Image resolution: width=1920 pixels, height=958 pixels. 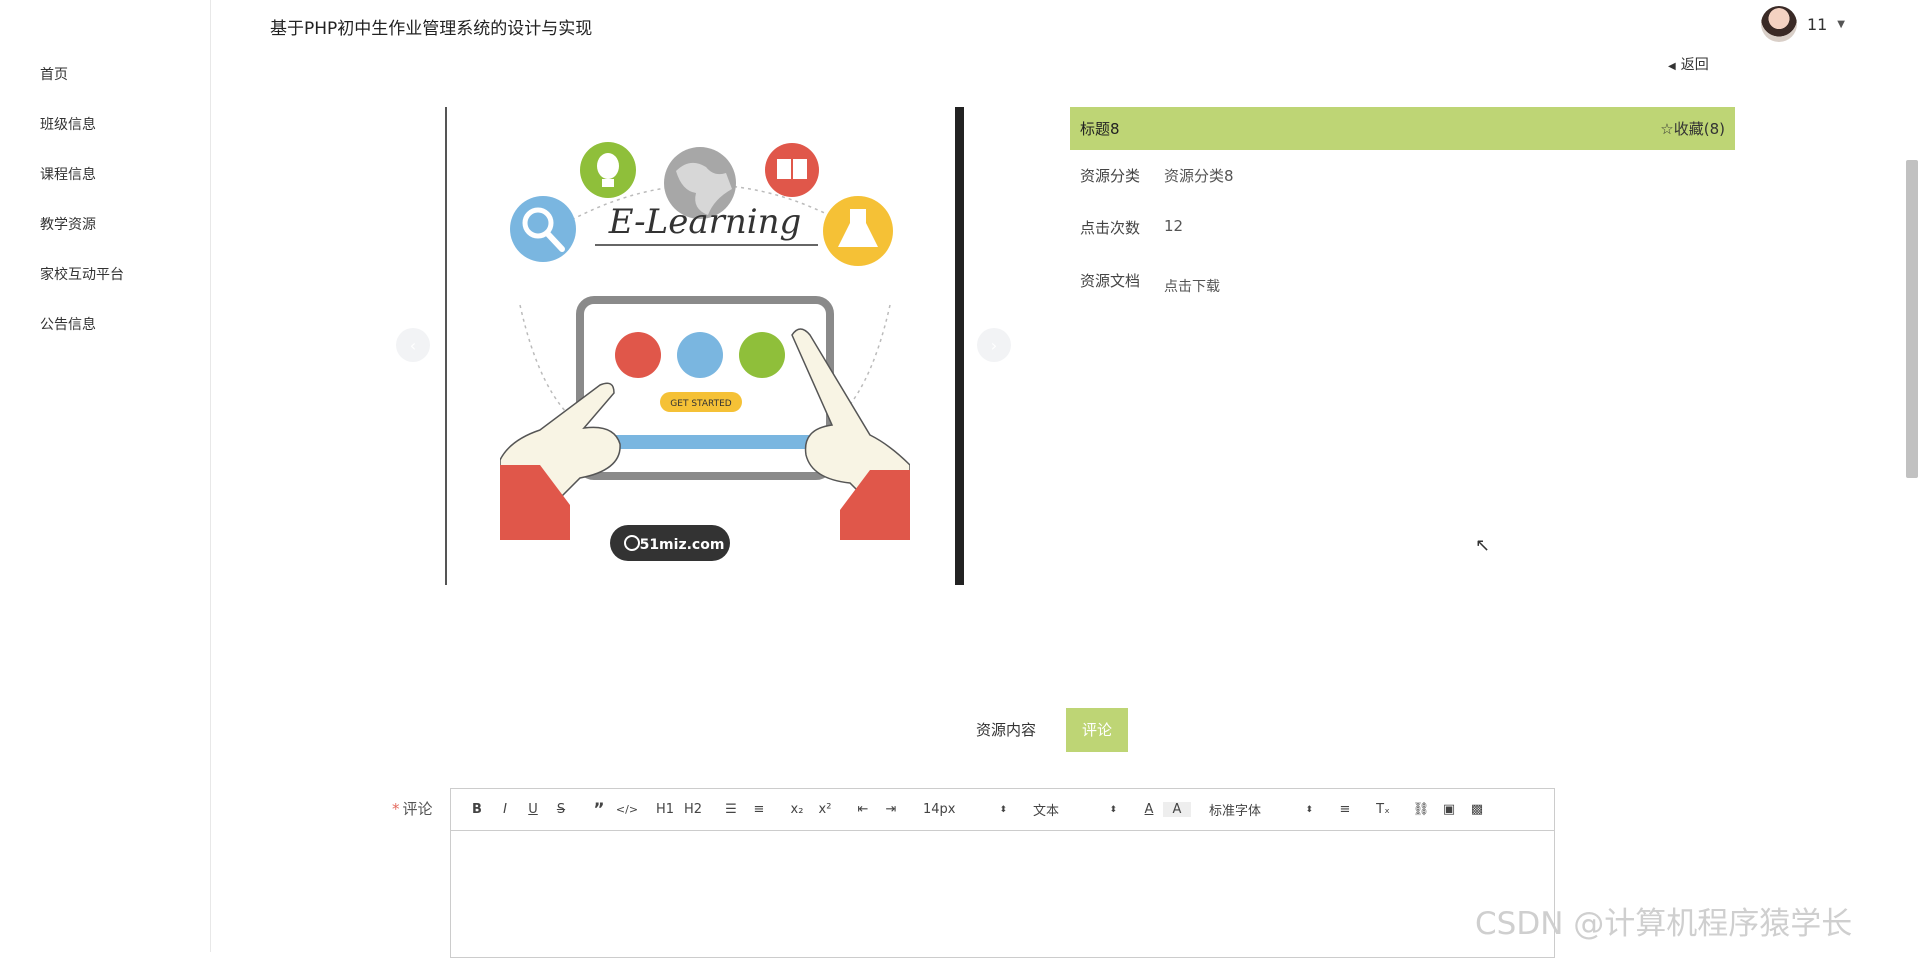 I want to click on chevron-down-icon: ▼, so click(x=1841, y=24).